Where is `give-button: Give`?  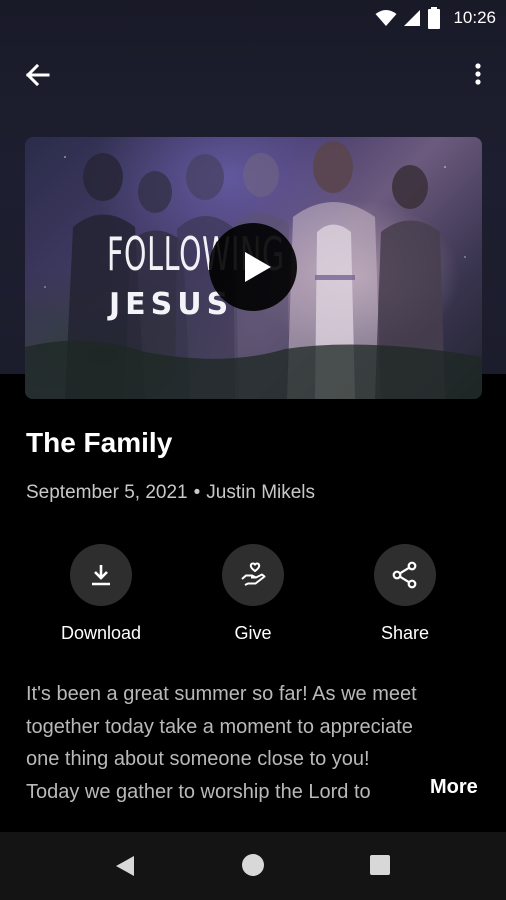 give-button: Give is located at coordinates (253, 599).